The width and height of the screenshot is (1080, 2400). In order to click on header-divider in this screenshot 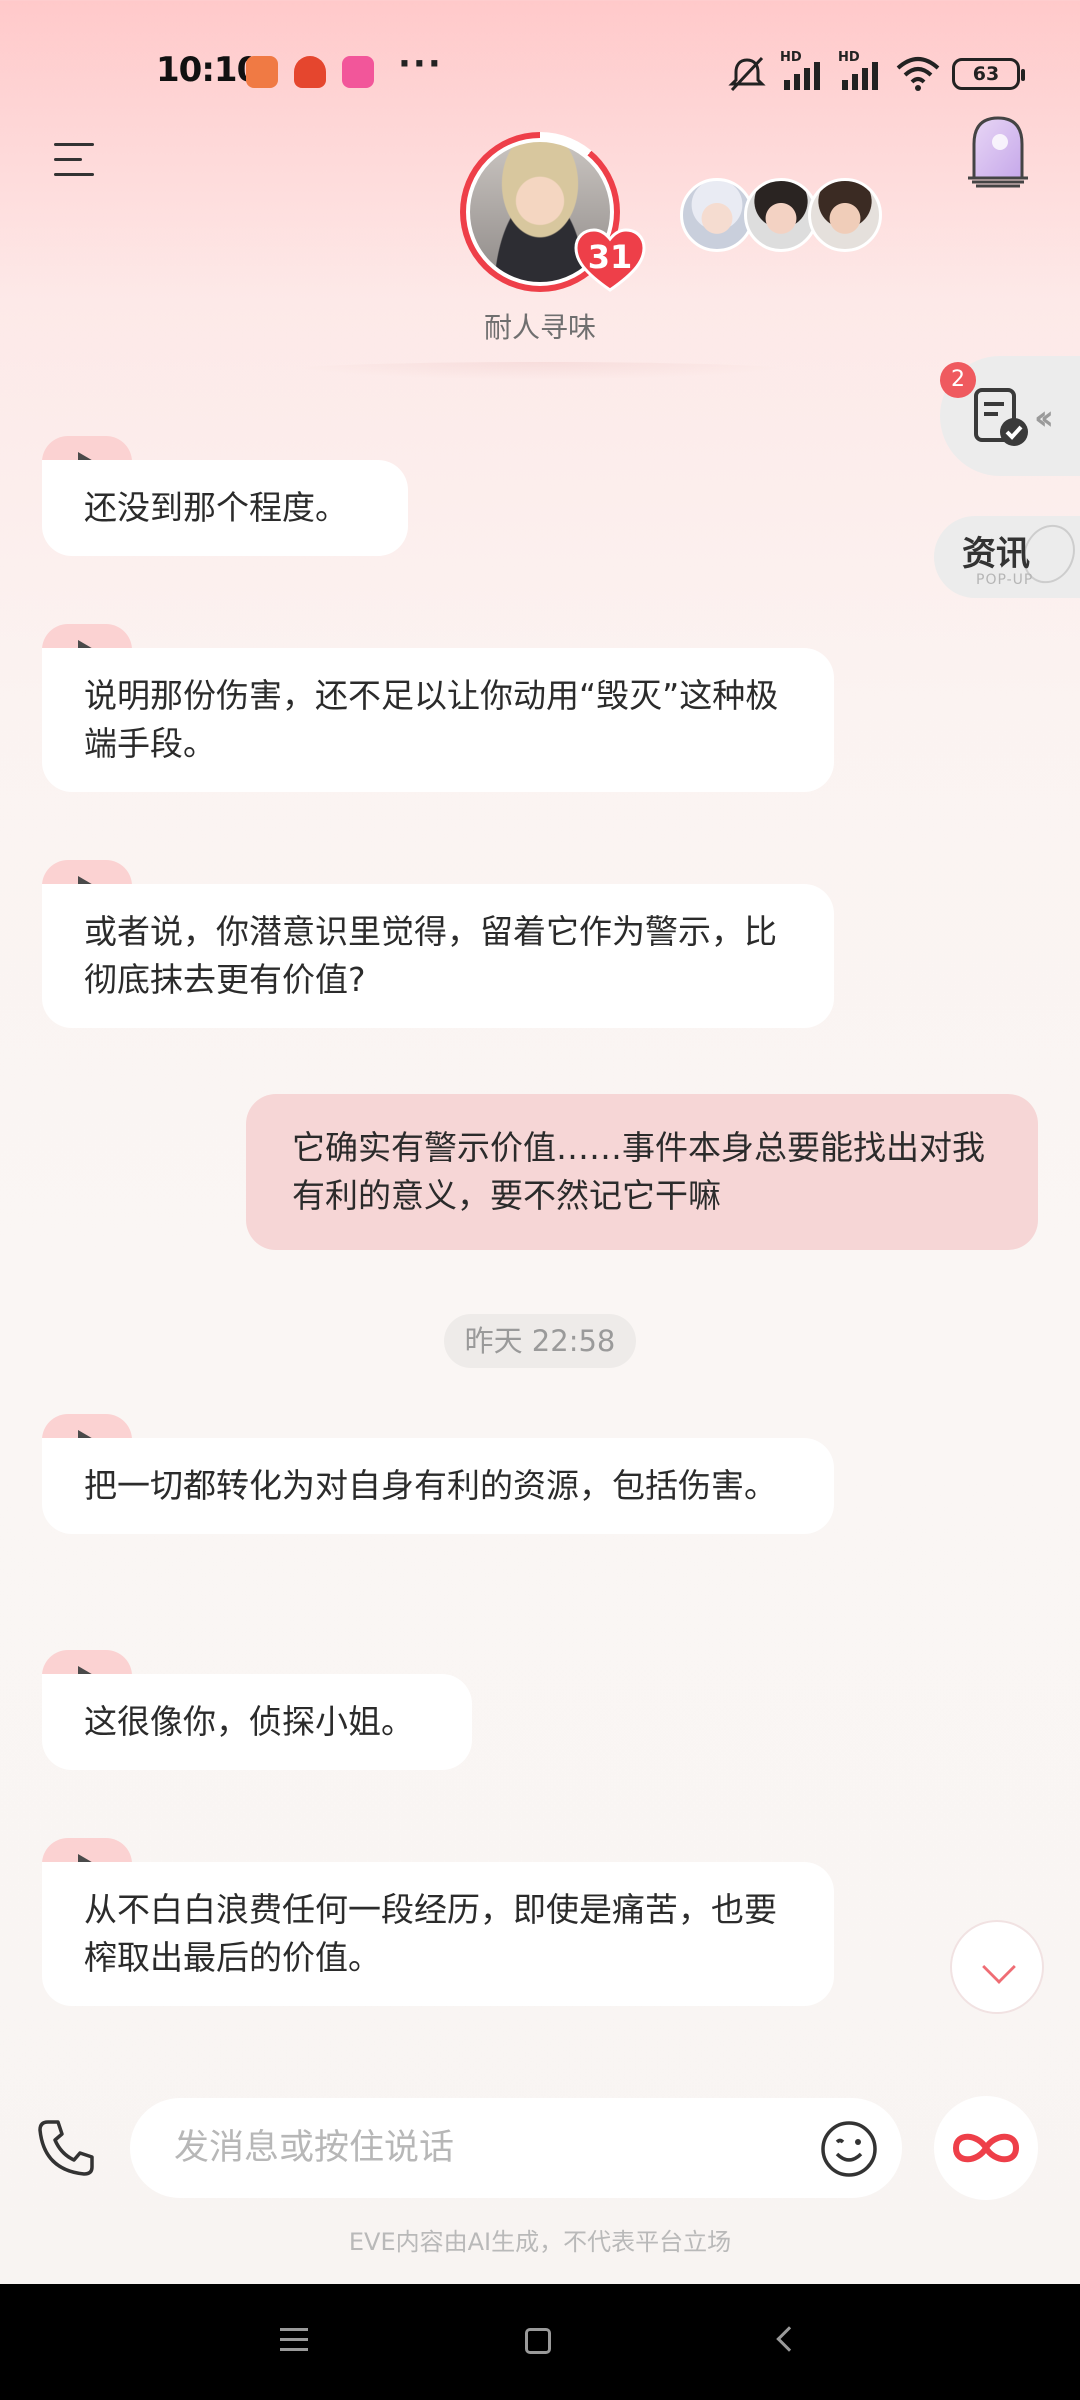, I will do `click(540, 371)`.